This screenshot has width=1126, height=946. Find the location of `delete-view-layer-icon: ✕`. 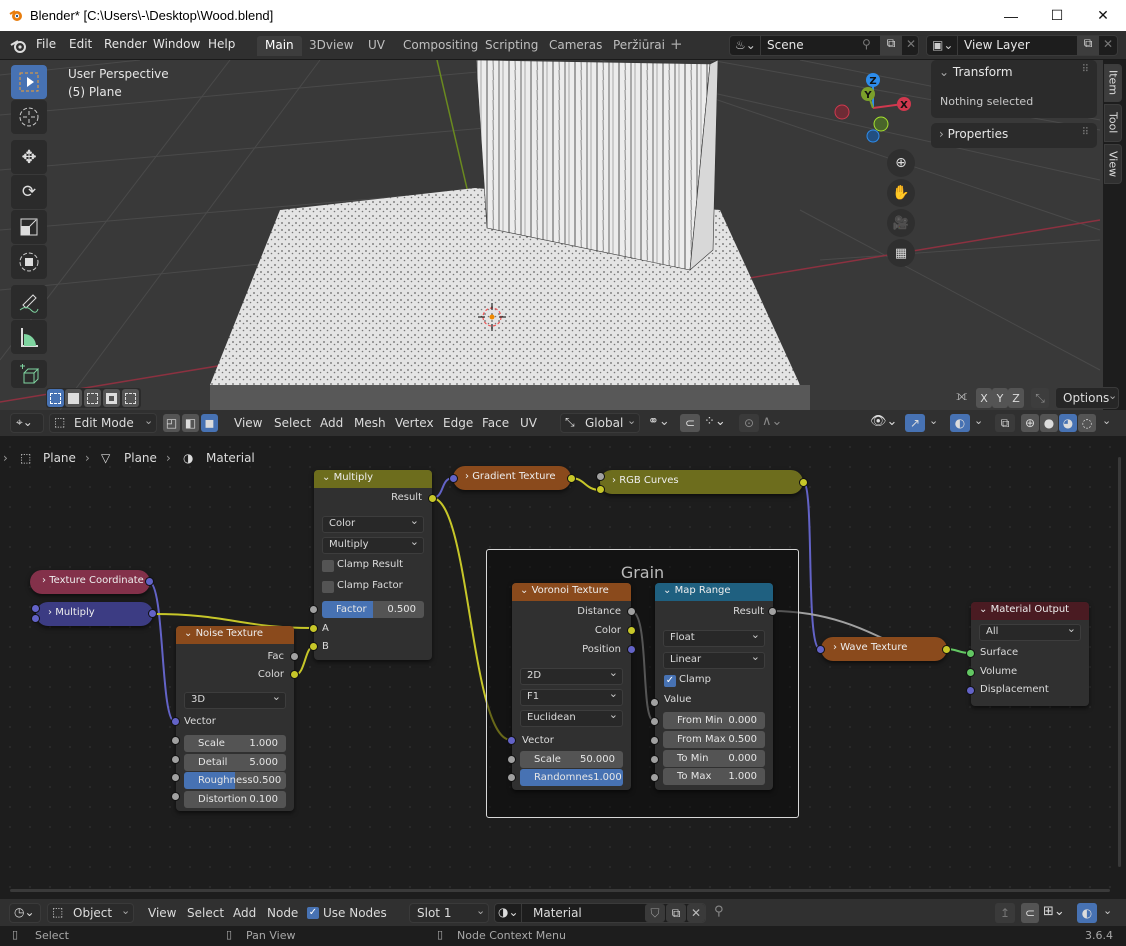

delete-view-layer-icon: ✕ is located at coordinates (1108, 44).